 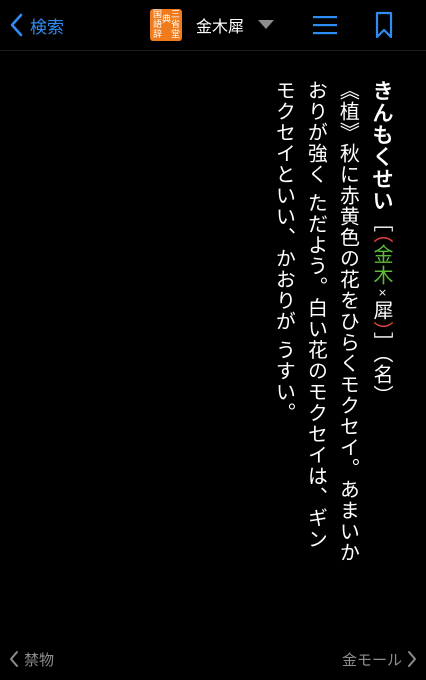 What do you see at coordinates (382, 254) in the screenshot?
I see `kanji-kin: 金` at bounding box center [382, 254].